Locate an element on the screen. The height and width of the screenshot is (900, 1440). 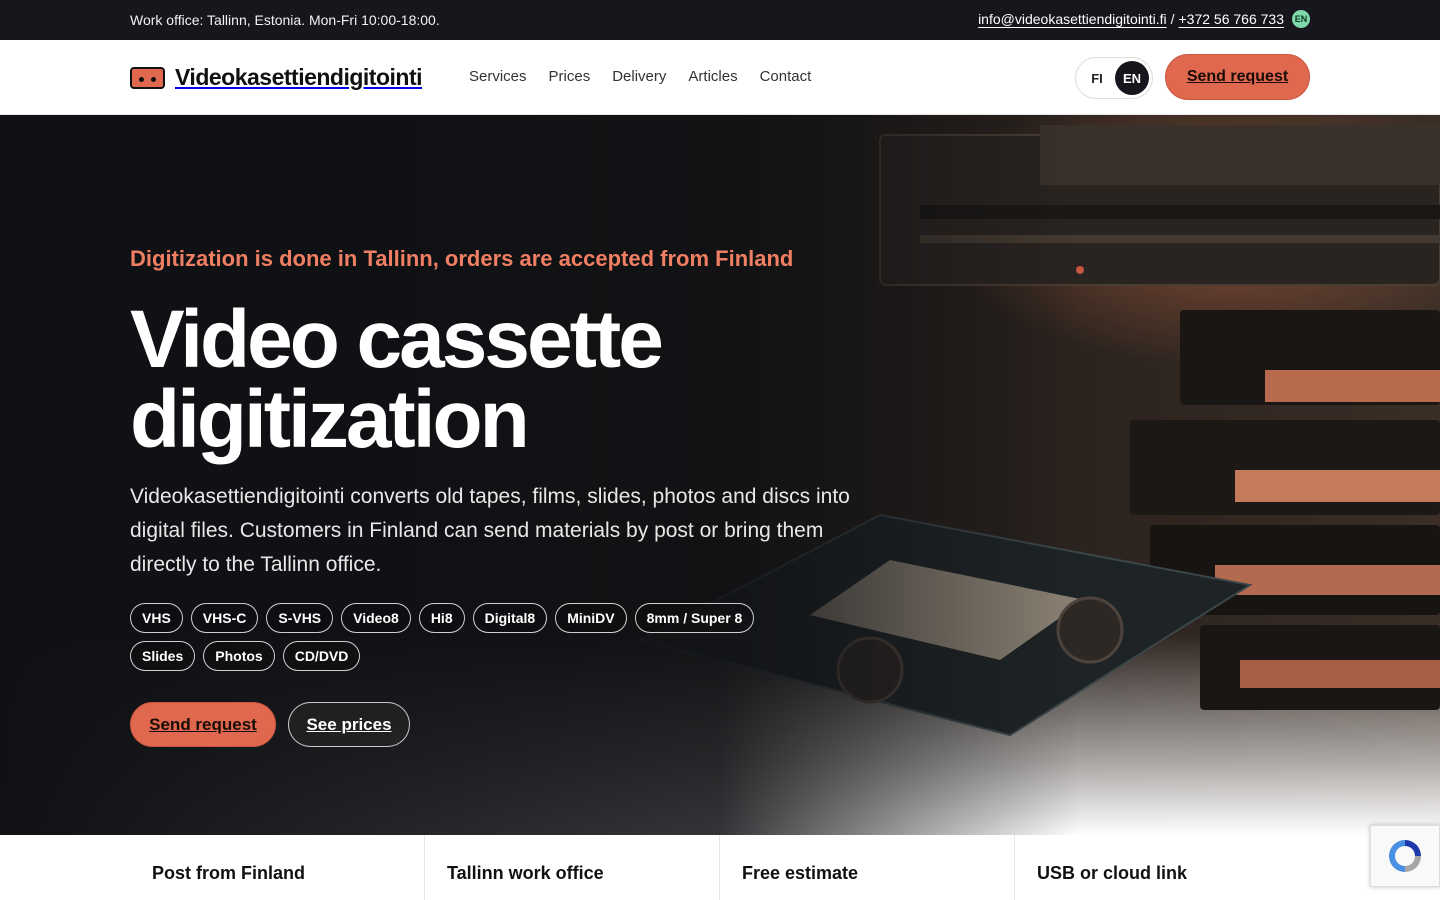
chip-vhs-c: VHS-C is located at coordinates (224, 618).